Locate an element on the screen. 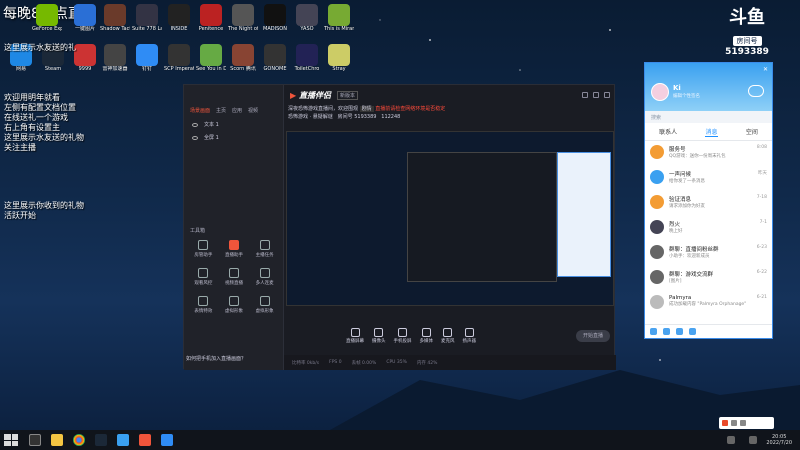  conversation-preview: [图片] is located at coordinates (675, 281).